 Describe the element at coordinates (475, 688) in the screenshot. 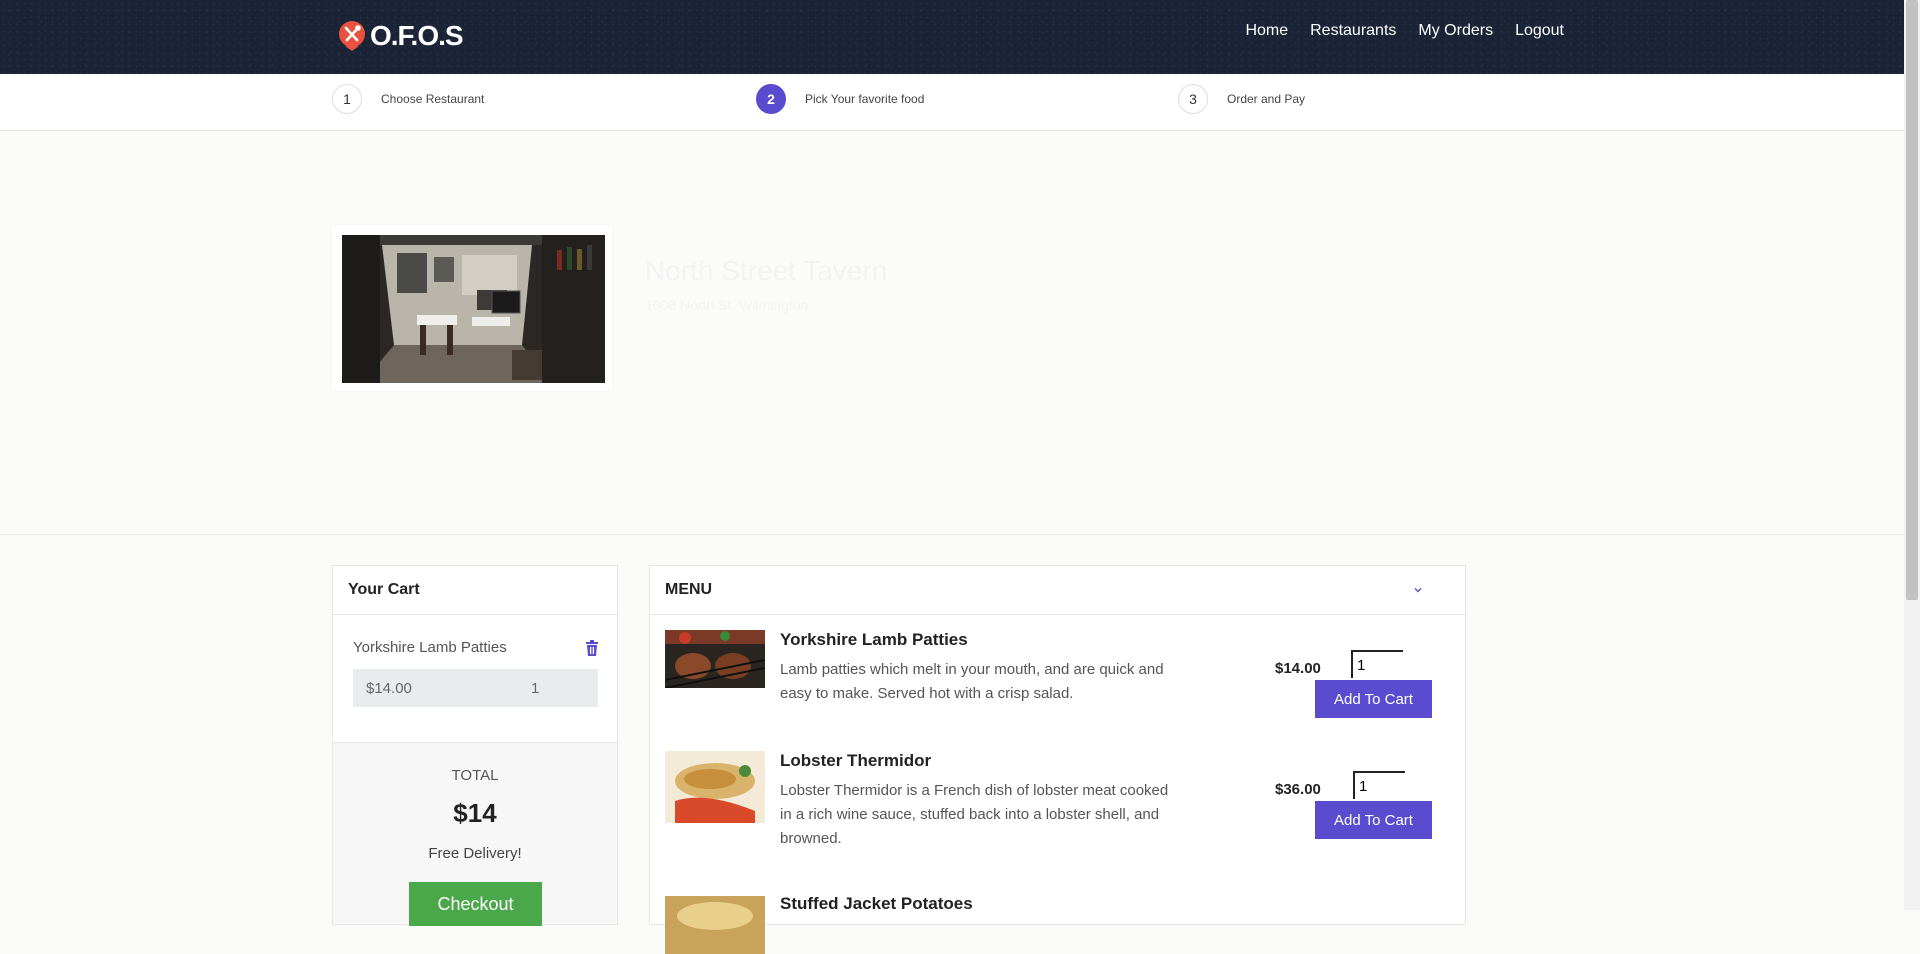

I see `cart-item-row: $14.00 1` at that location.